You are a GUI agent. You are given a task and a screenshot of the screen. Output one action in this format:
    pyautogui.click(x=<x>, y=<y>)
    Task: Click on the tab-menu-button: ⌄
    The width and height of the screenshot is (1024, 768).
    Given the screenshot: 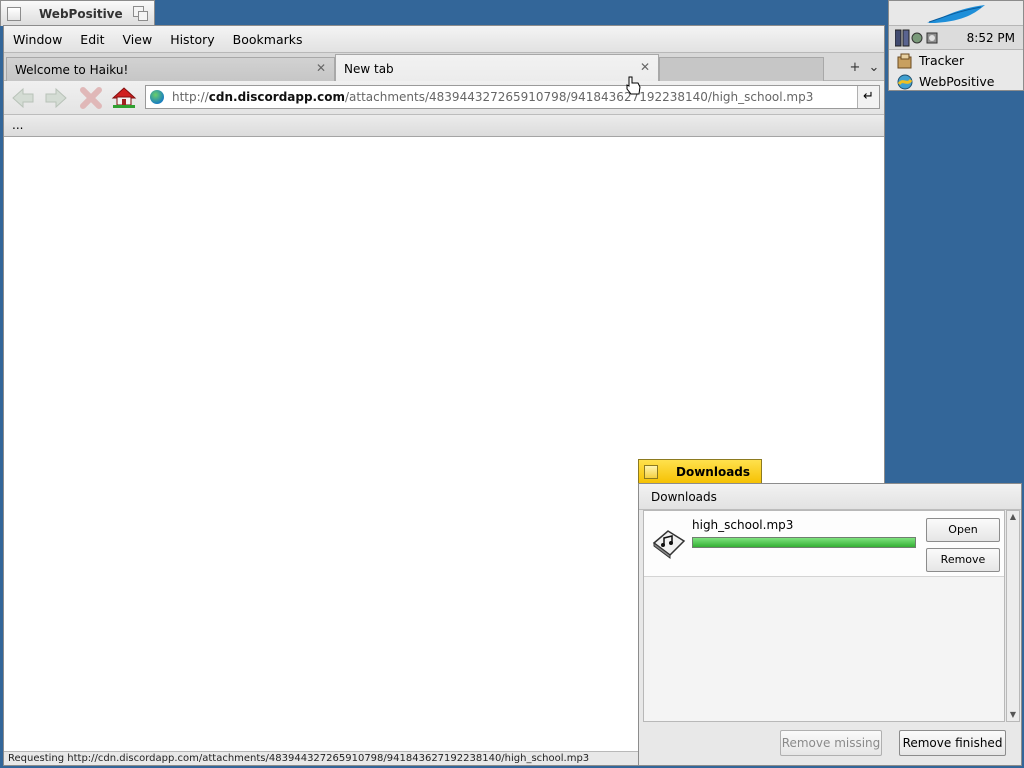 What is the action you would take?
    pyautogui.click(x=874, y=68)
    